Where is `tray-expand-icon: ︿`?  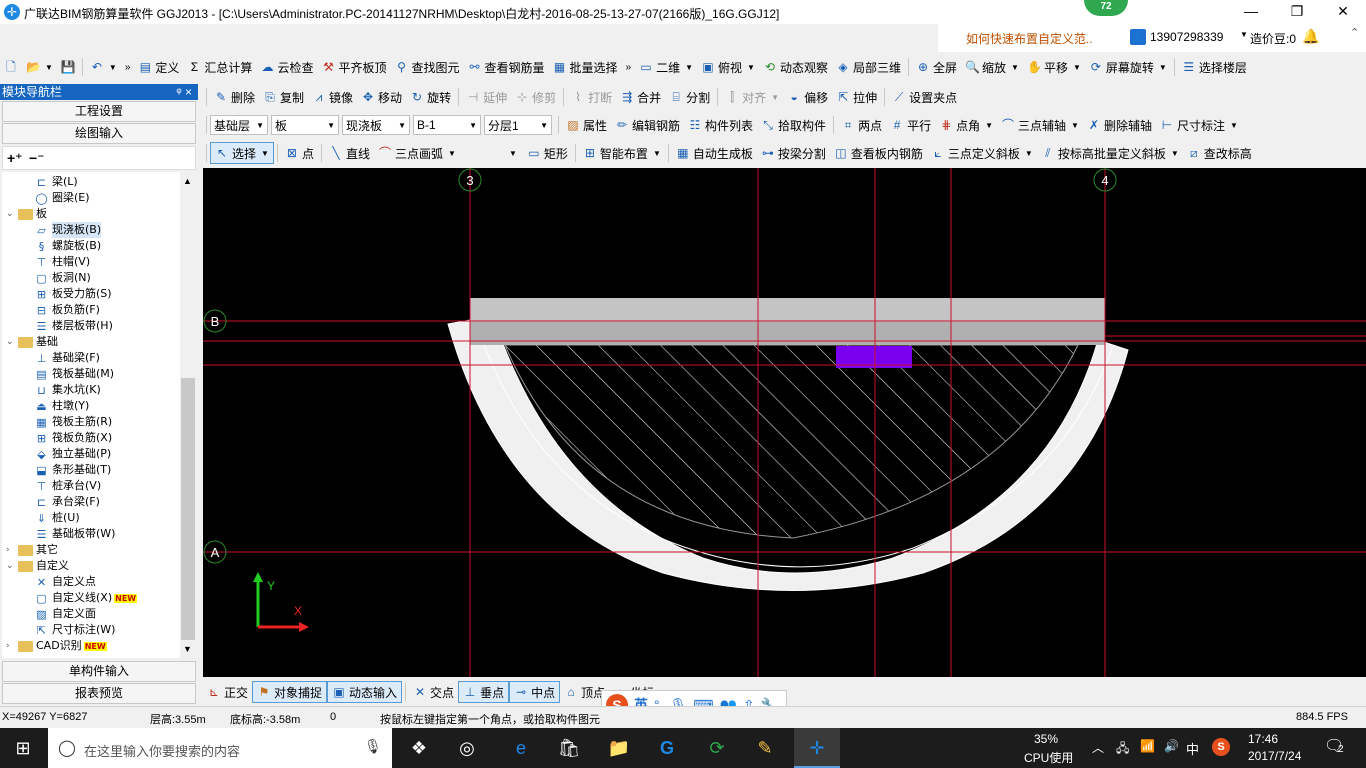
tray-expand-icon: ︿ is located at coordinates (1098, 747).